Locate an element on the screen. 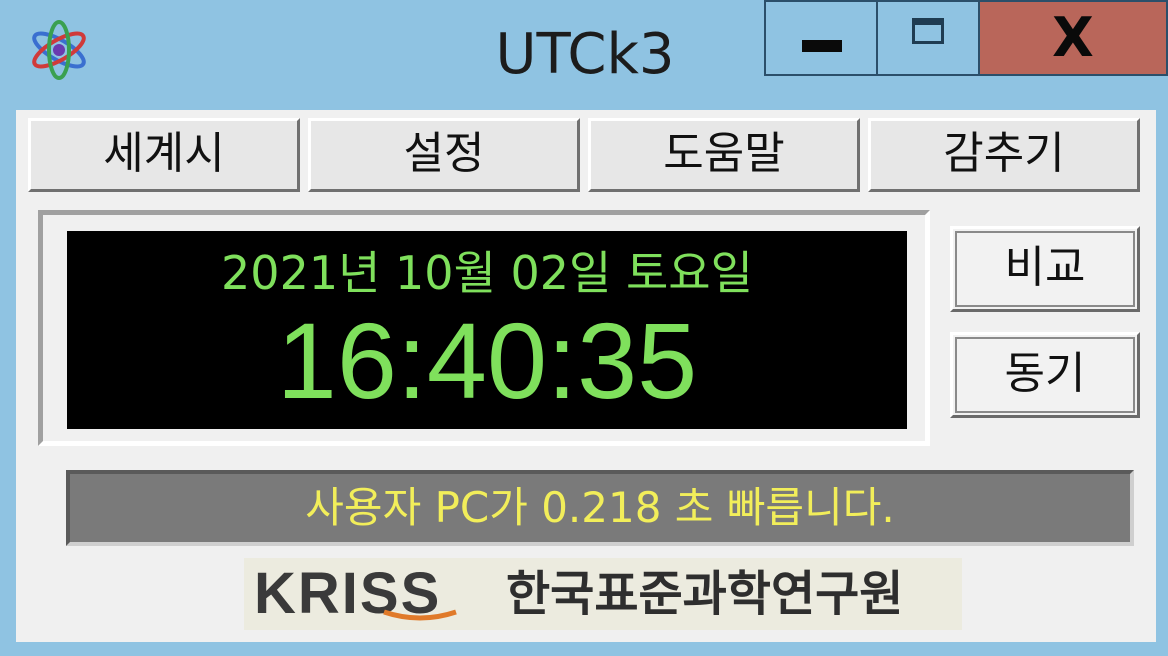 This screenshot has width=1168, height=656. date-display: 2021년 10월 02일 토요일 is located at coordinates (487, 273).